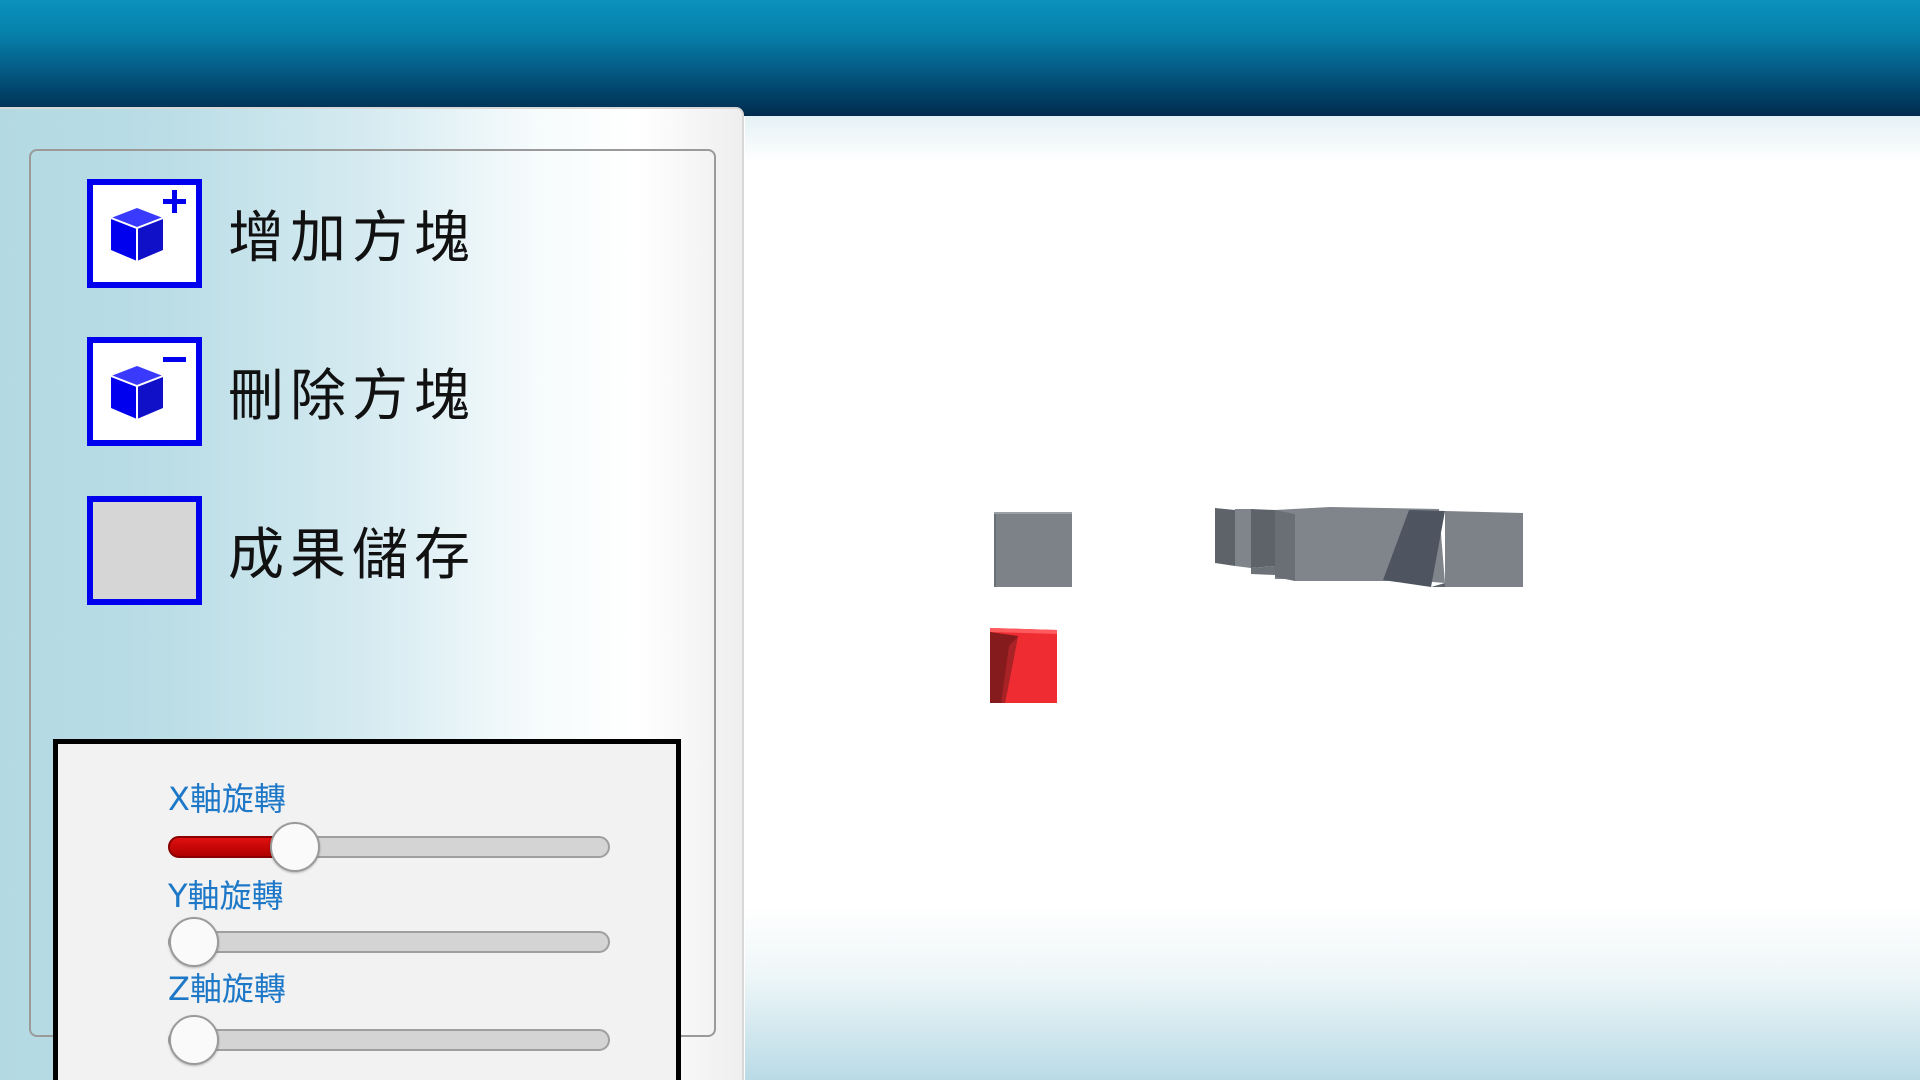 This screenshot has width=1920, height=1080. I want to click on remove-block-label: 刪除方塊, so click(352, 396).